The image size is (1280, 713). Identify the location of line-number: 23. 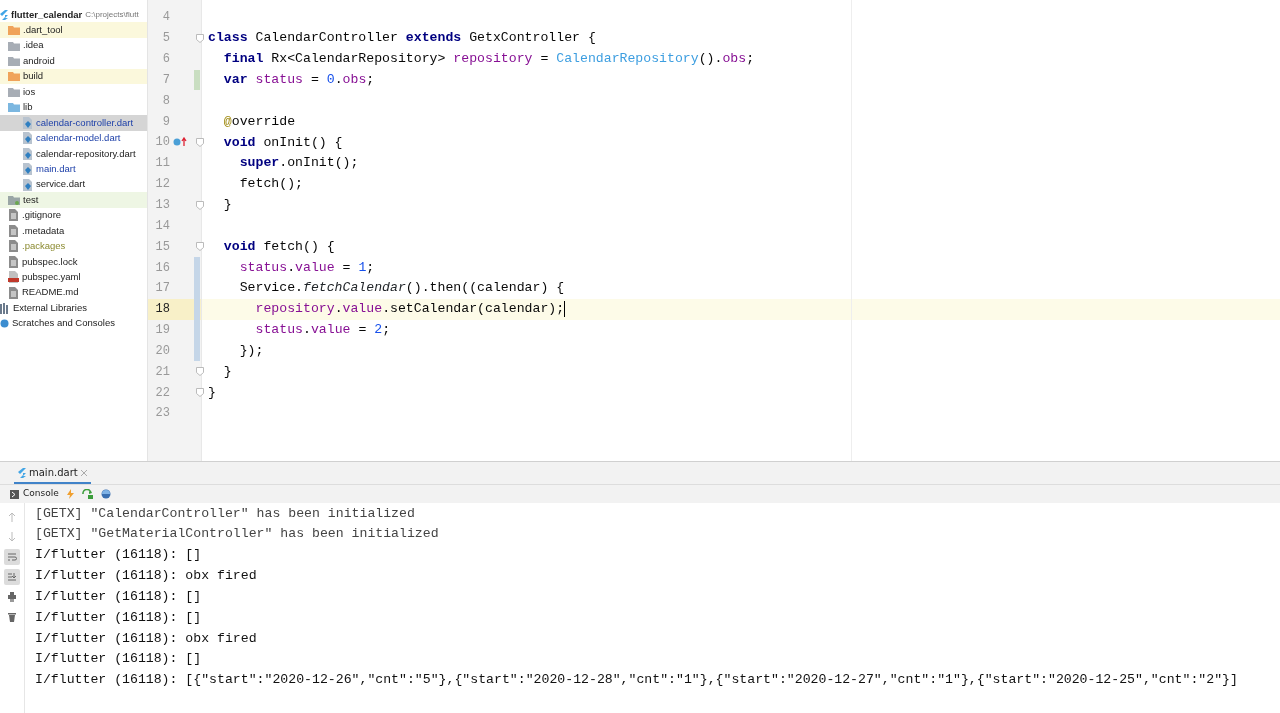
(162, 414).